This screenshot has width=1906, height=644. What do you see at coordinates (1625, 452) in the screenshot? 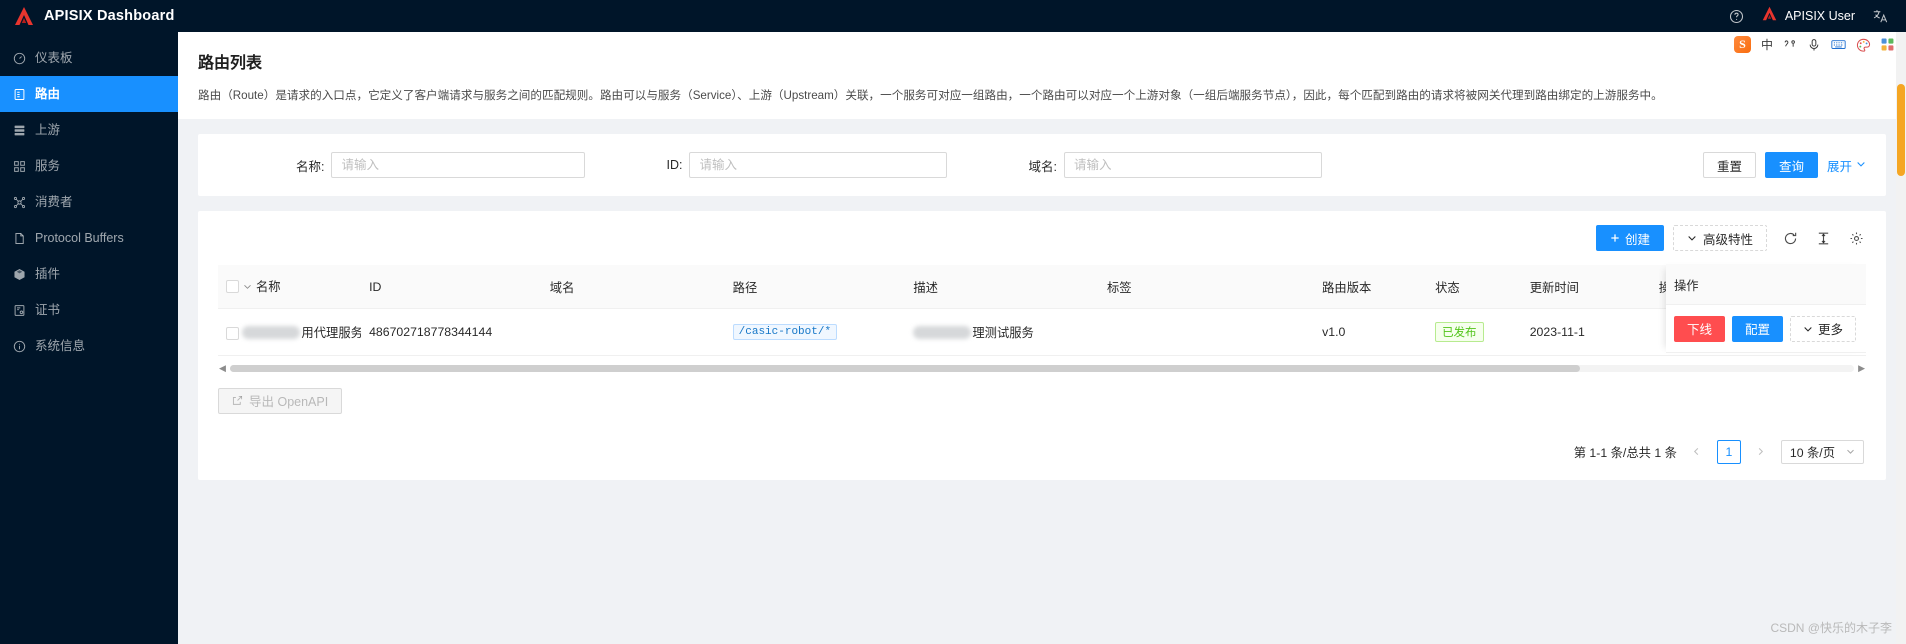
I see `pagination-total: 第 1-1 条/总共 1 条` at bounding box center [1625, 452].